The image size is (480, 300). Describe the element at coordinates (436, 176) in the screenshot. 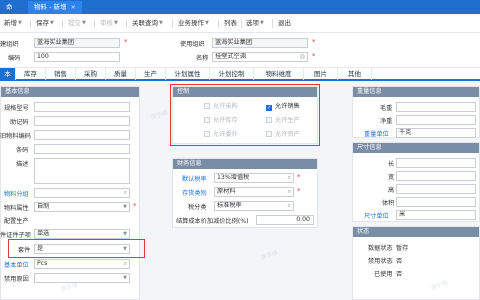

I see `width-input` at that location.